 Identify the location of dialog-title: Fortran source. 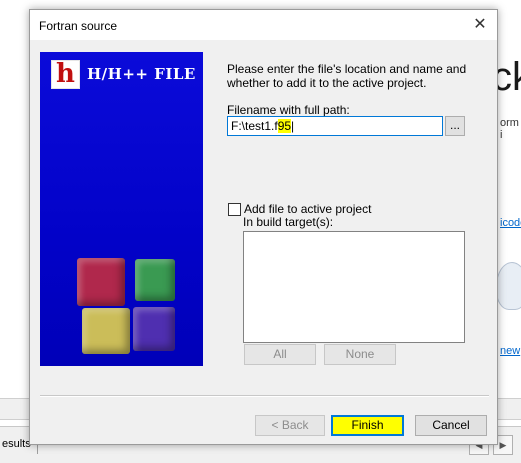
(78, 26).